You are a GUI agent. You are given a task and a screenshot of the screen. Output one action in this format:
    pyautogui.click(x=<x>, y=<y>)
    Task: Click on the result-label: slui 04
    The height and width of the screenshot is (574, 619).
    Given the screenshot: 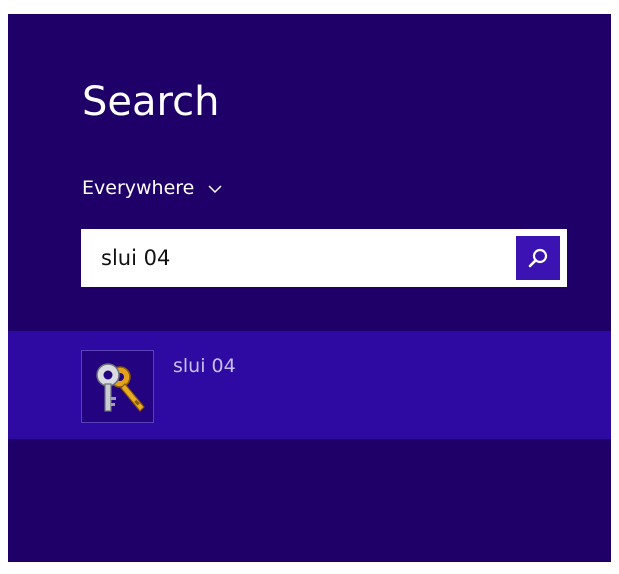 What is the action you would take?
    pyautogui.click(x=204, y=366)
    